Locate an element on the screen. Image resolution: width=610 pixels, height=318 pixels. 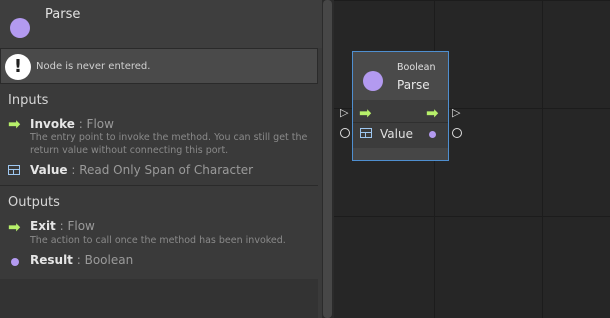
flow-input-icon: ➡ is located at coordinates (365, 113).